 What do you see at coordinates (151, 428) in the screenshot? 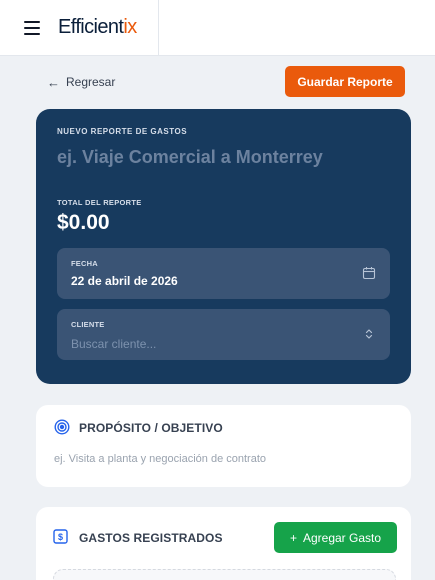
I see `purpose-title: PROPÓSITO / OBJETIVO` at bounding box center [151, 428].